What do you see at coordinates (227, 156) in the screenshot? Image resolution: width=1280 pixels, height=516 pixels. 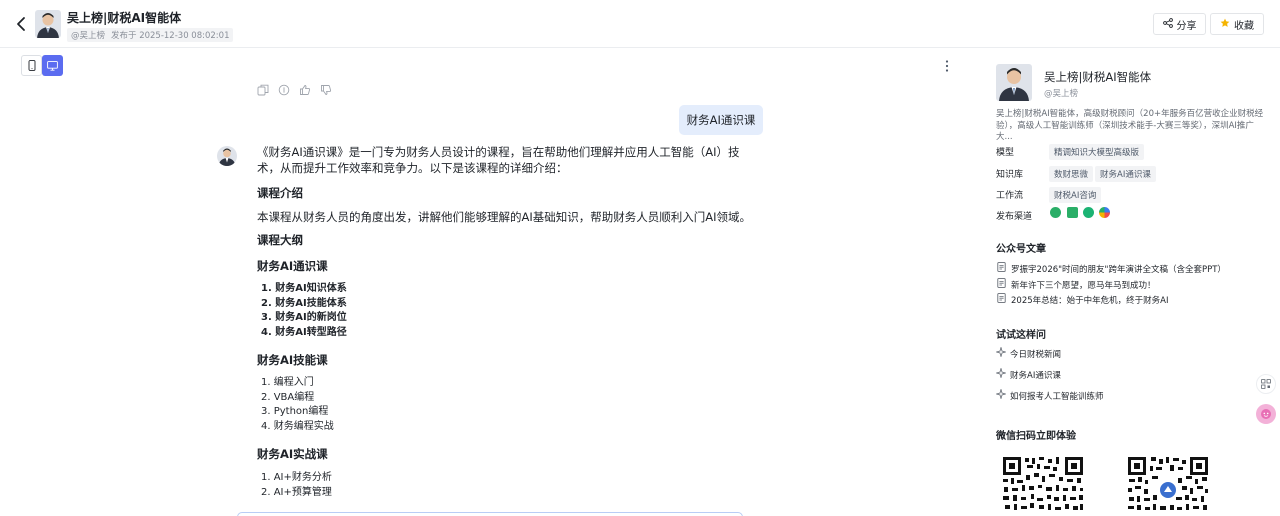 I see `bot-avatar` at bounding box center [227, 156].